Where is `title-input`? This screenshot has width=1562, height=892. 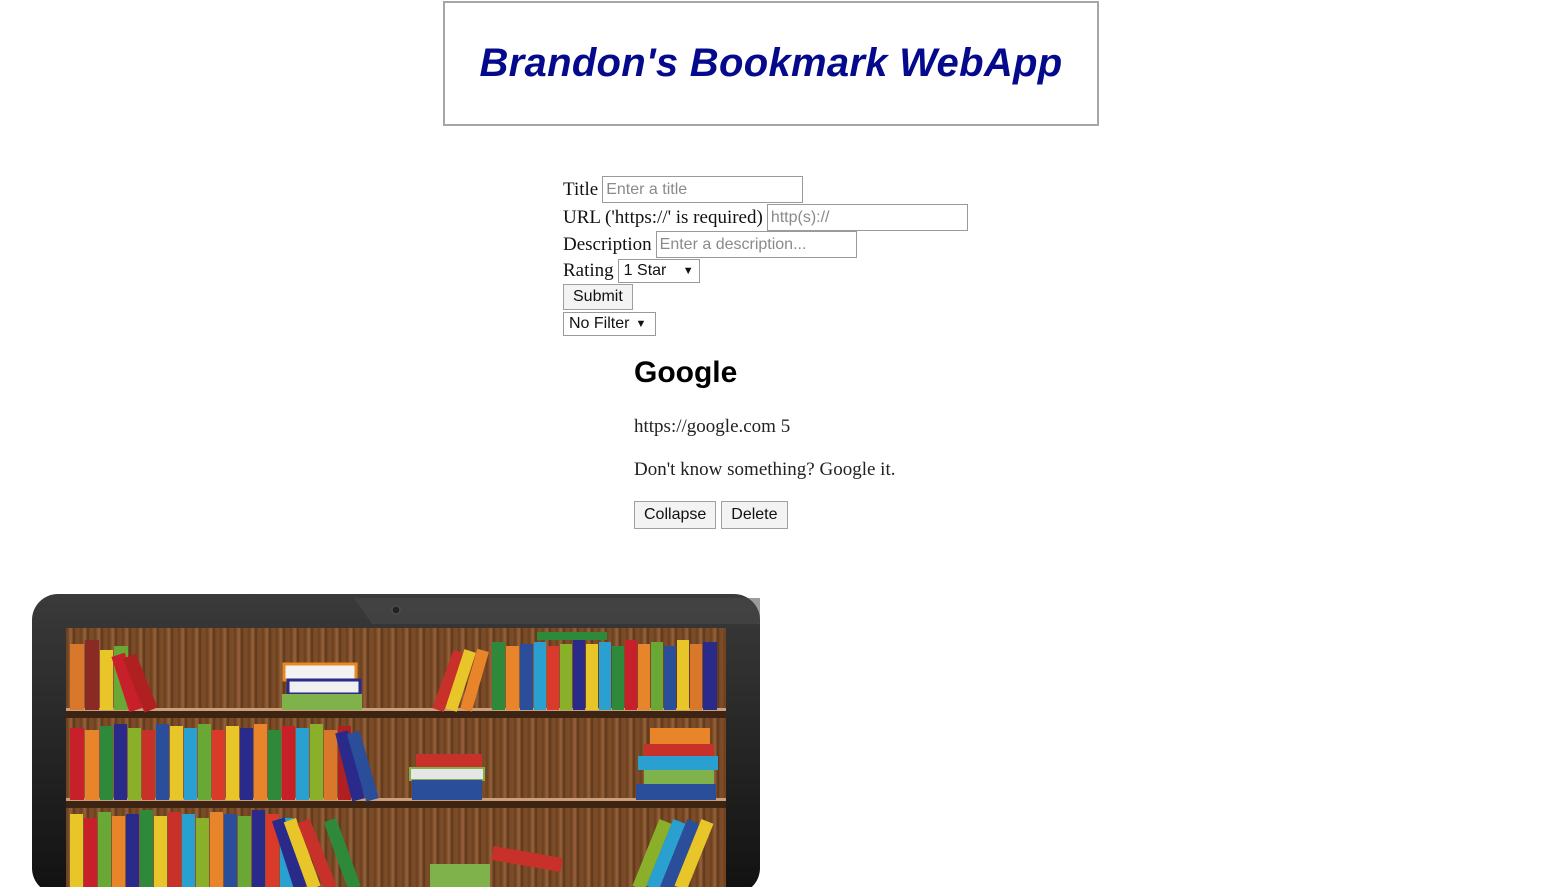 title-input is located at coordinates (703, 189).